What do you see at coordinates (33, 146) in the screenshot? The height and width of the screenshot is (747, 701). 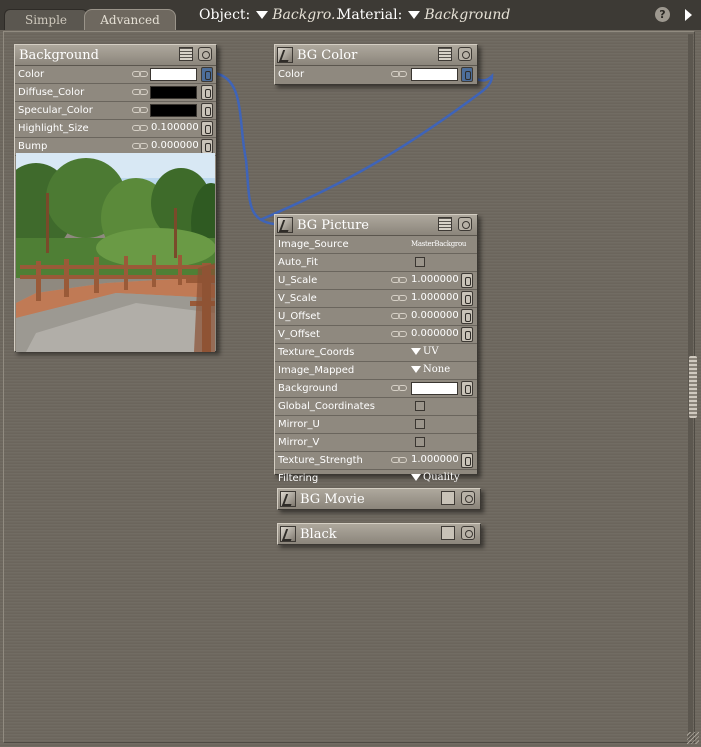 I see `param-label: Bump` at bounding box center [33, 146].